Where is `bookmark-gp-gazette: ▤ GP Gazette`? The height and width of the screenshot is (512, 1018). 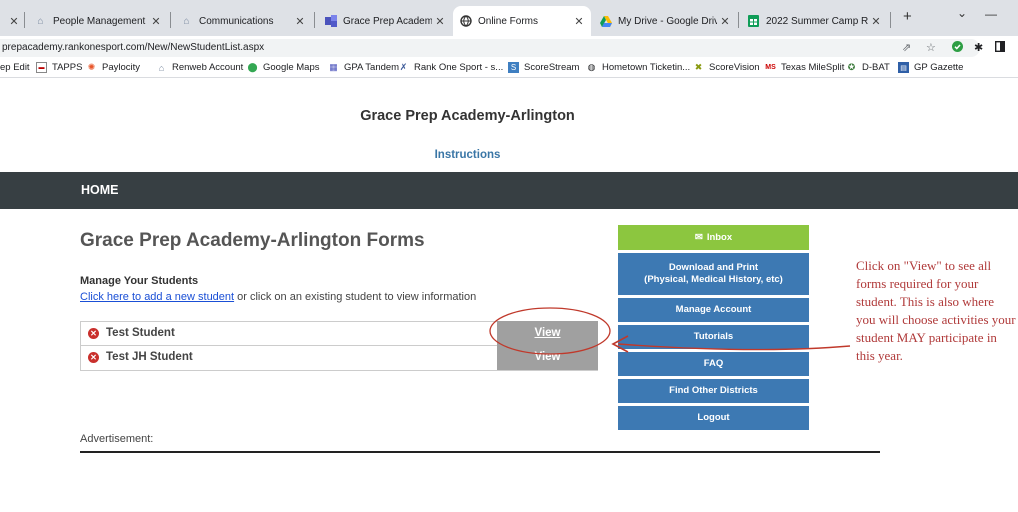
bookmark-gp-gazette: ▤ GP Gazette is located at coordinates (930, 67).